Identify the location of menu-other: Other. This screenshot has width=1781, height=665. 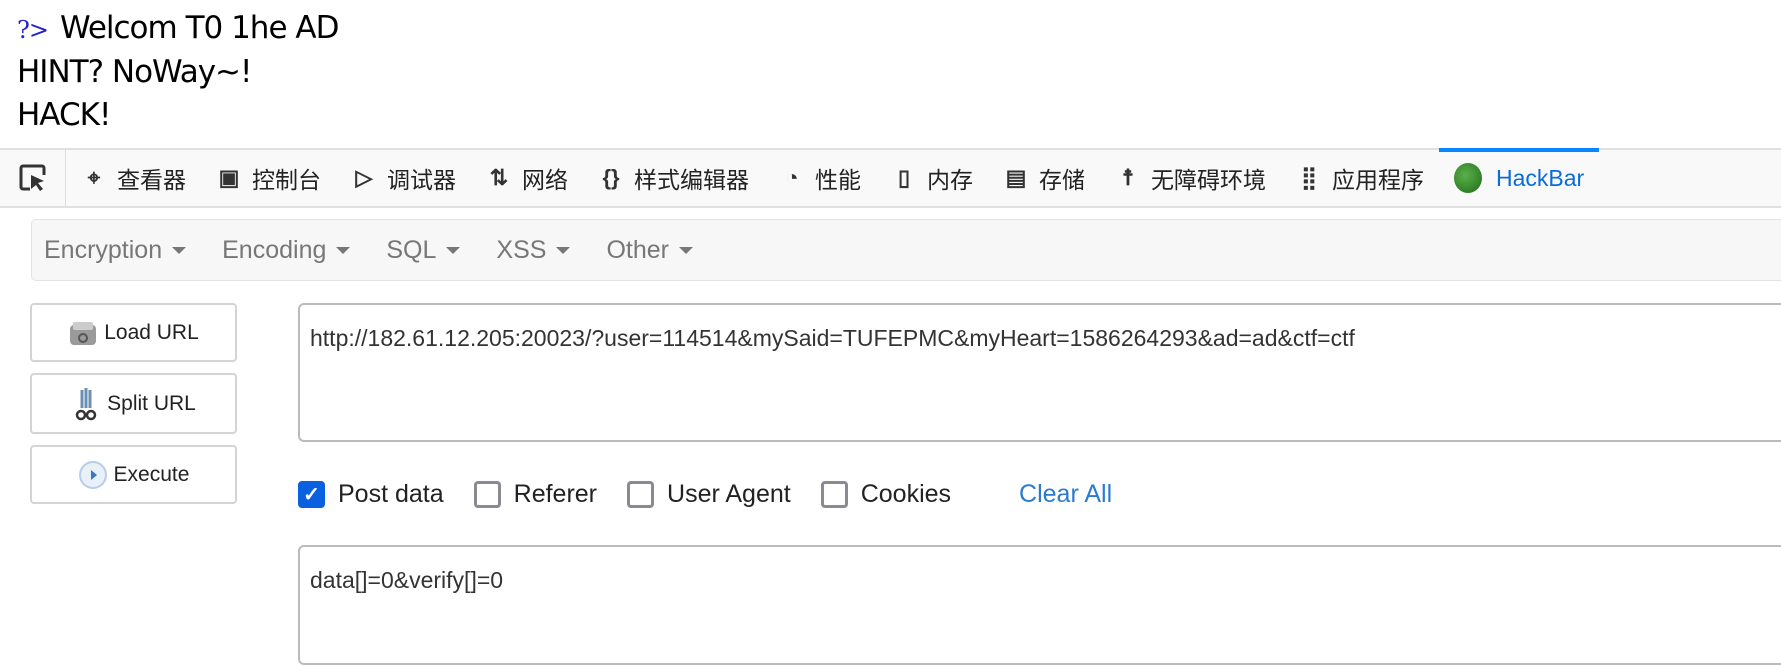
(649, 250).